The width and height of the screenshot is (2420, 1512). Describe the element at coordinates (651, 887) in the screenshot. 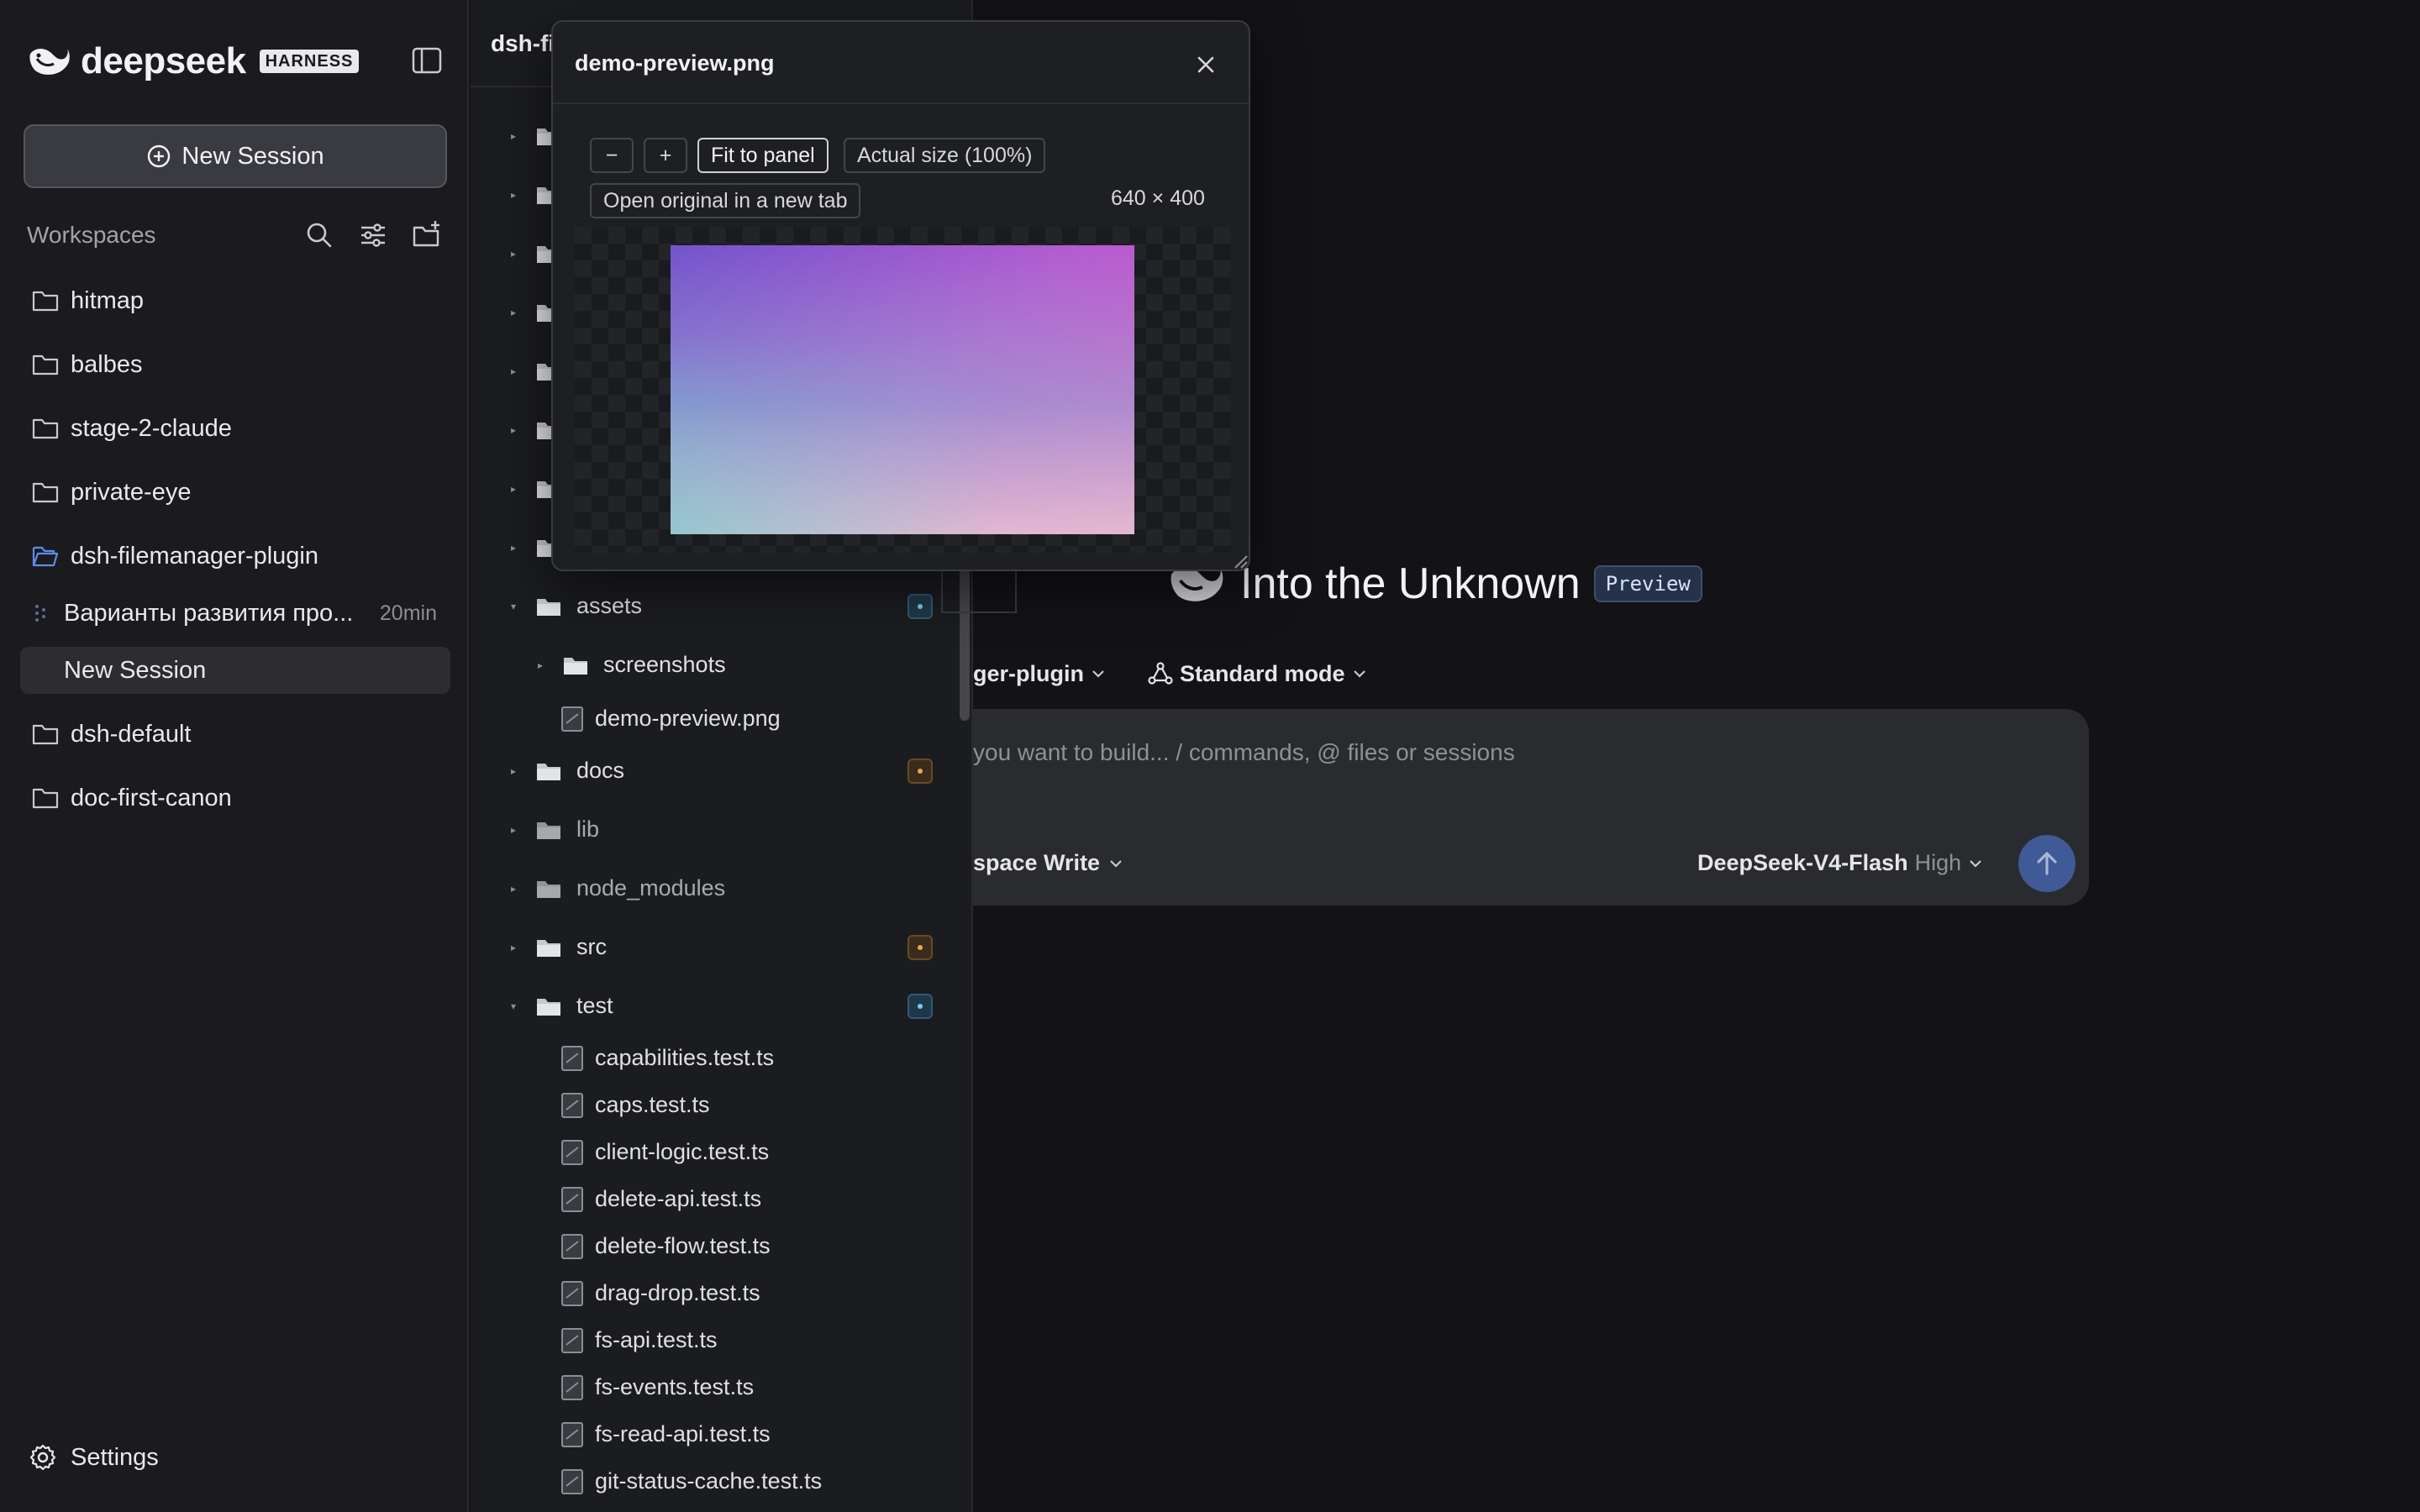

I see `tree-label: node_modules` at that location.